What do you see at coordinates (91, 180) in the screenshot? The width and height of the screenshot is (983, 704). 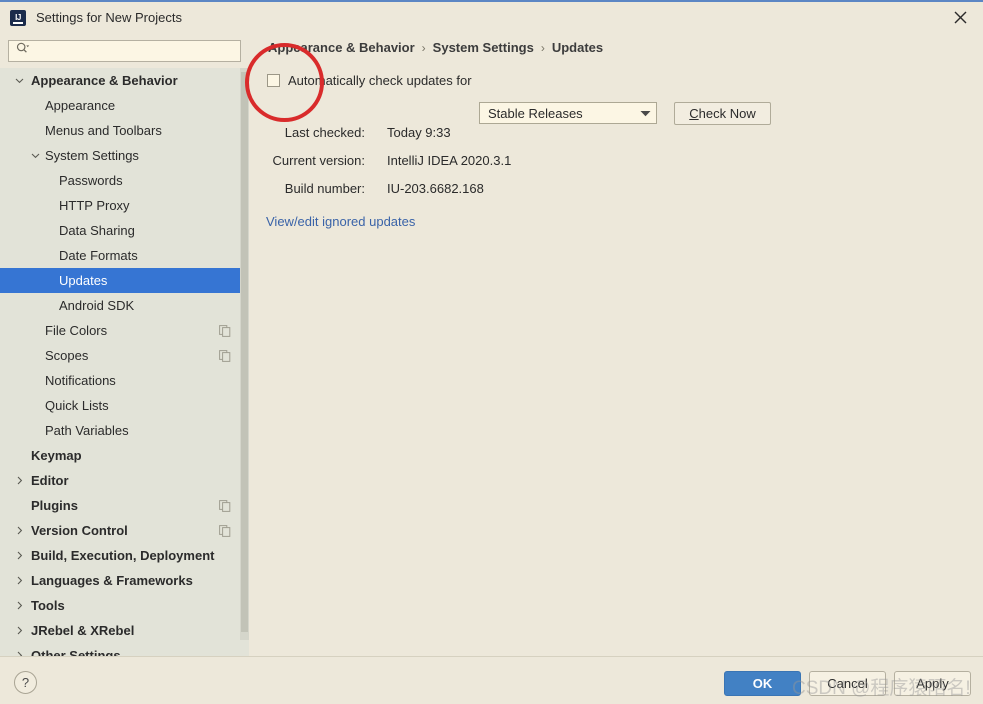 I see `sidebar-item-label: Passwords` at bounding box center [91, 180].